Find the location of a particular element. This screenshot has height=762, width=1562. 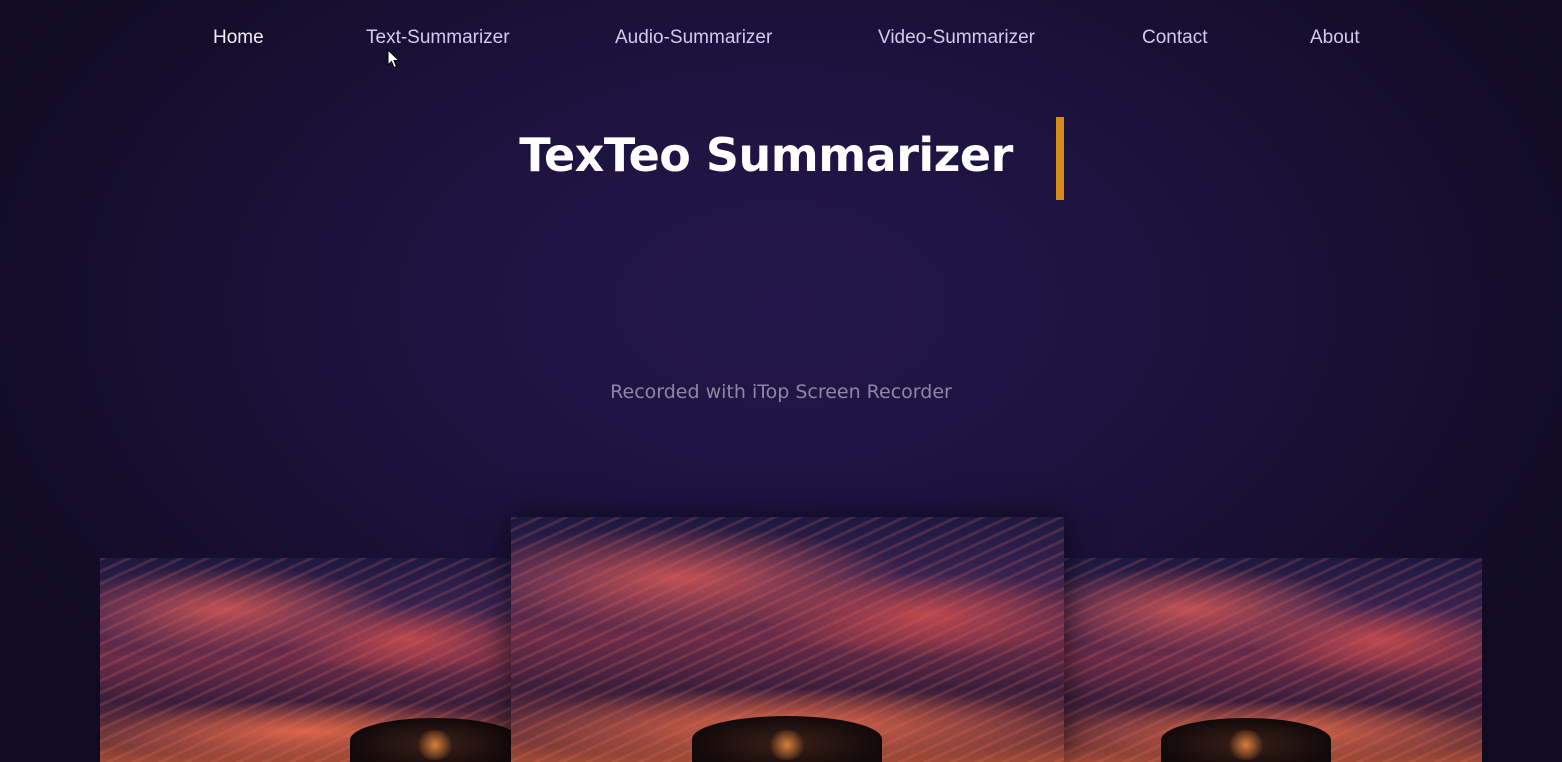

gallery-image-right is located at coordinates (1273, 660).